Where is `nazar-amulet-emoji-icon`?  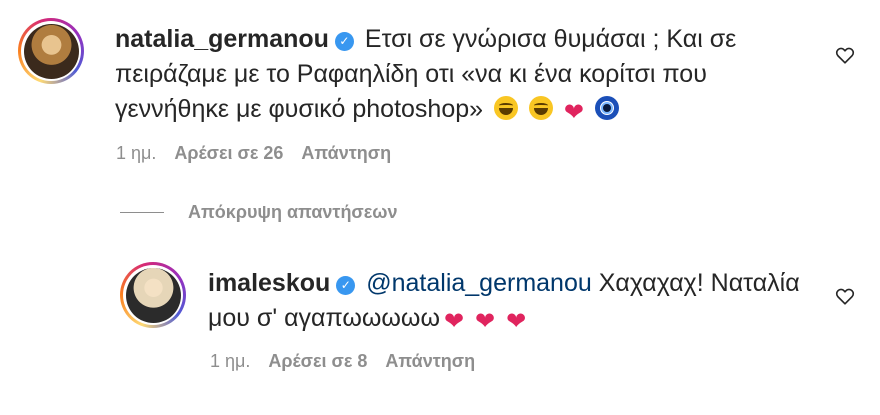 nazar-amulet-emoji-icon is located at coordinates (606, 108).